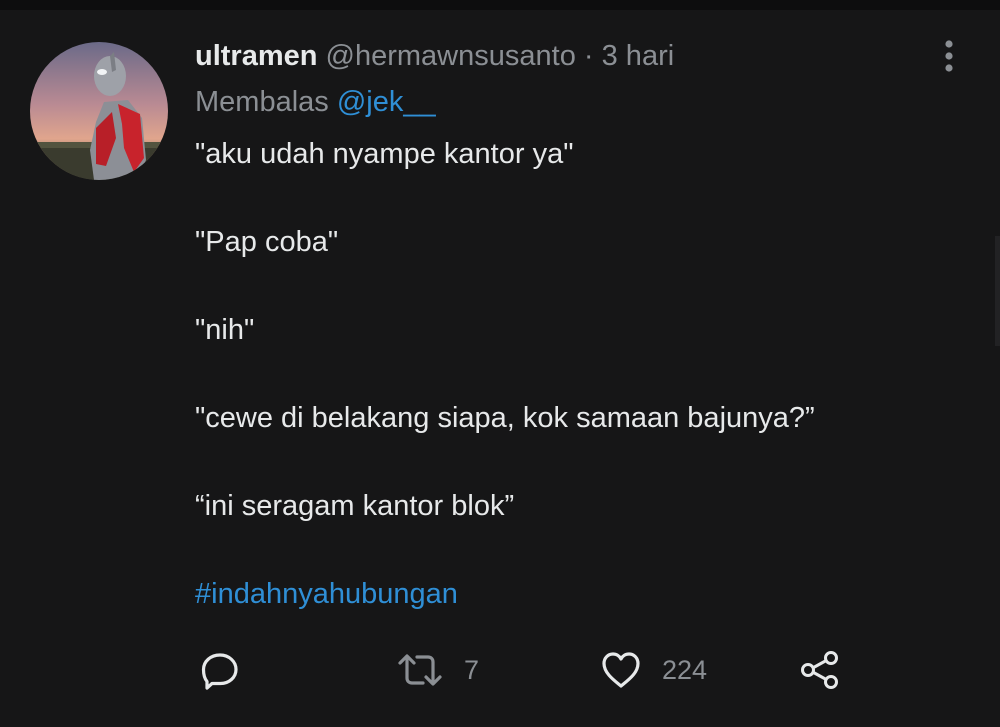 This screenshot has width=1000, height=727. I want to click on tweet-actions: 7 224, so click(500, 670).